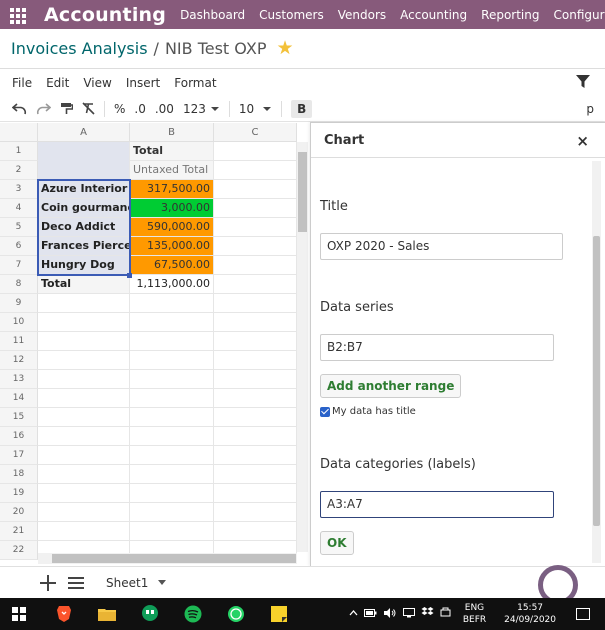 The image size is (605, 630). I want to click on selection-fill-handle, so click(129, 275).